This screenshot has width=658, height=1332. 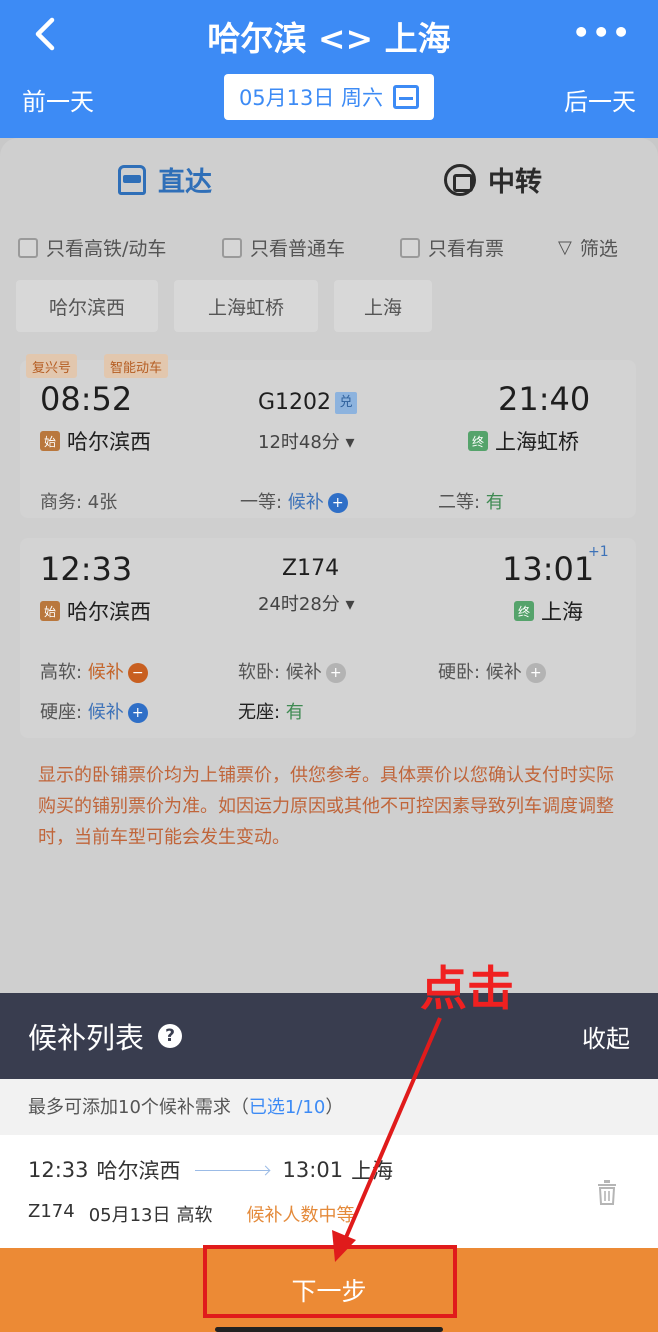 What do you see at coordinates (515, 182) in the screenshot?
I see `tab-transfer-label: 中转` at bounding box center [515, 182].